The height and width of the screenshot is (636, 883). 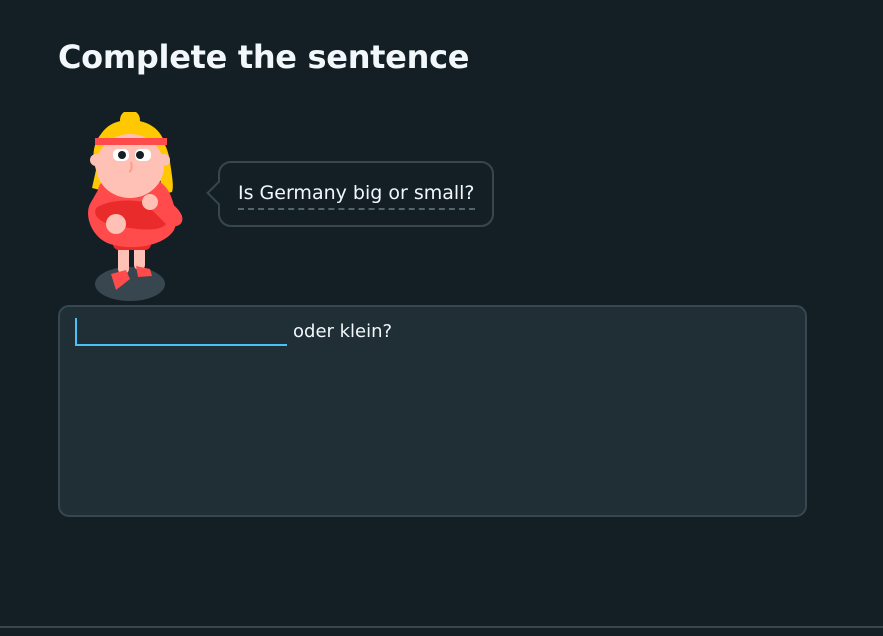 What do you see at coordinates (264, 57) in the screenshot?
I see `page-title: Complete the sentence` at bounding box center [264, 57].